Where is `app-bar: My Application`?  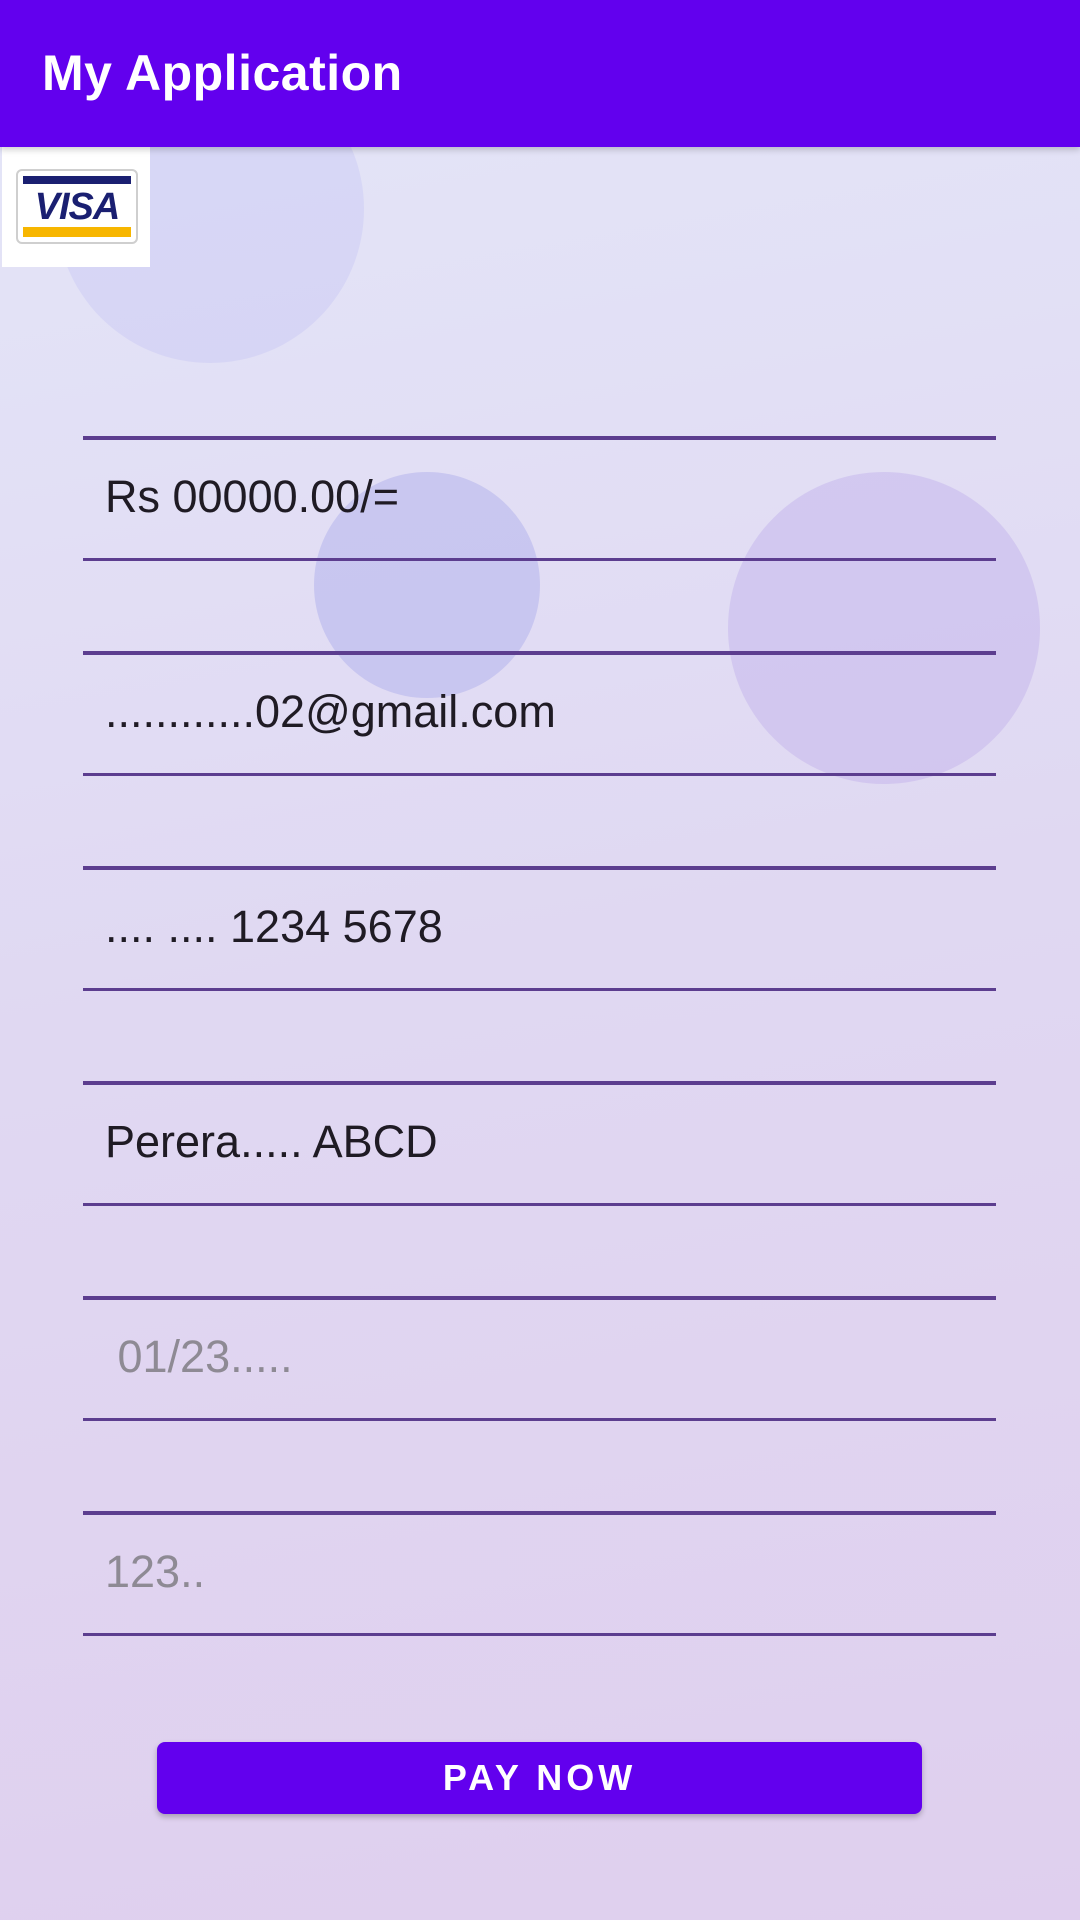 app-bar: My Application is located at coordinates (540, 73).